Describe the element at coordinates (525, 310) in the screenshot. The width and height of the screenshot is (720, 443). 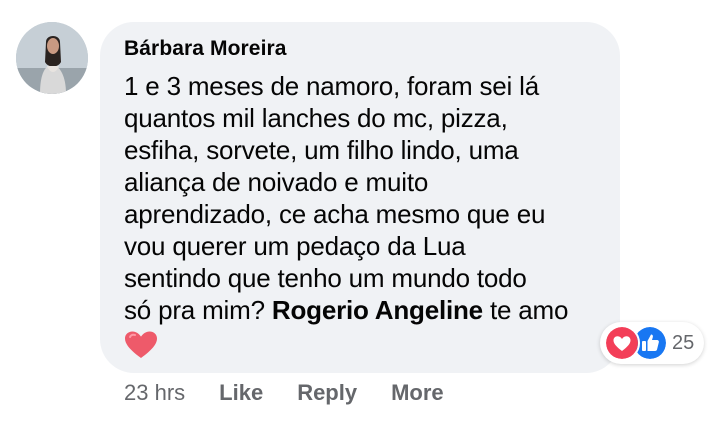
I see `comment-text-tail: te amo` at that location.